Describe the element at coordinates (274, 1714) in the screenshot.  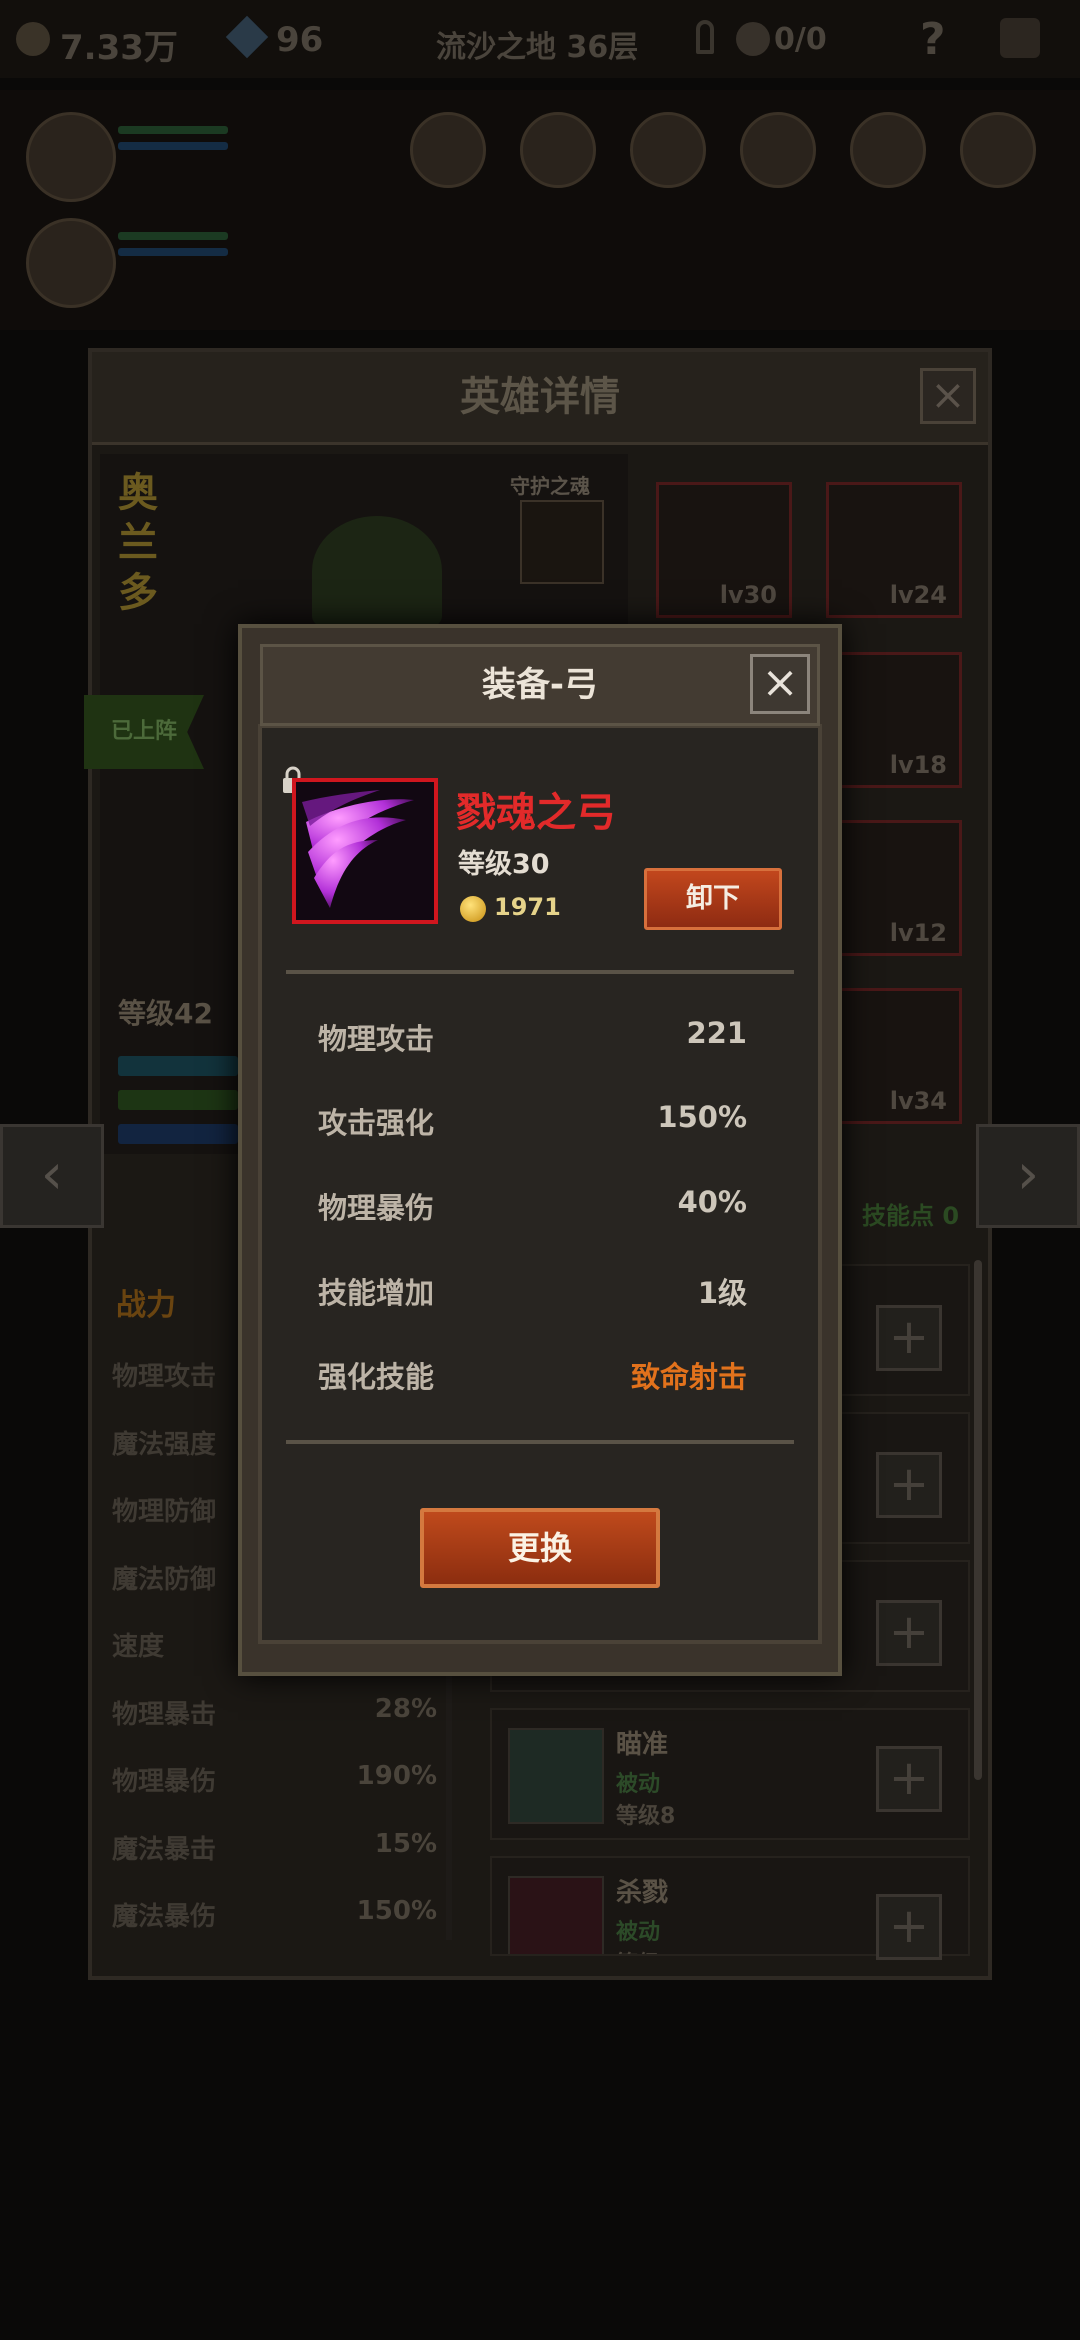
I see `stat-row: 物理暴击 28%` at that location.